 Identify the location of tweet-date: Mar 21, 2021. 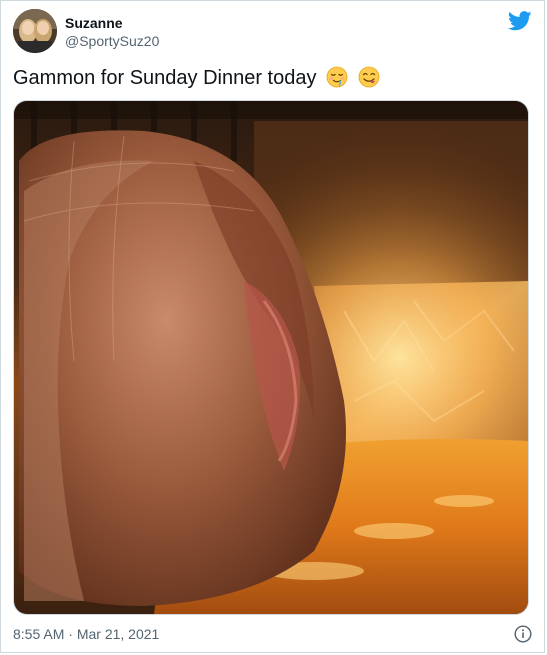
(118, 634).